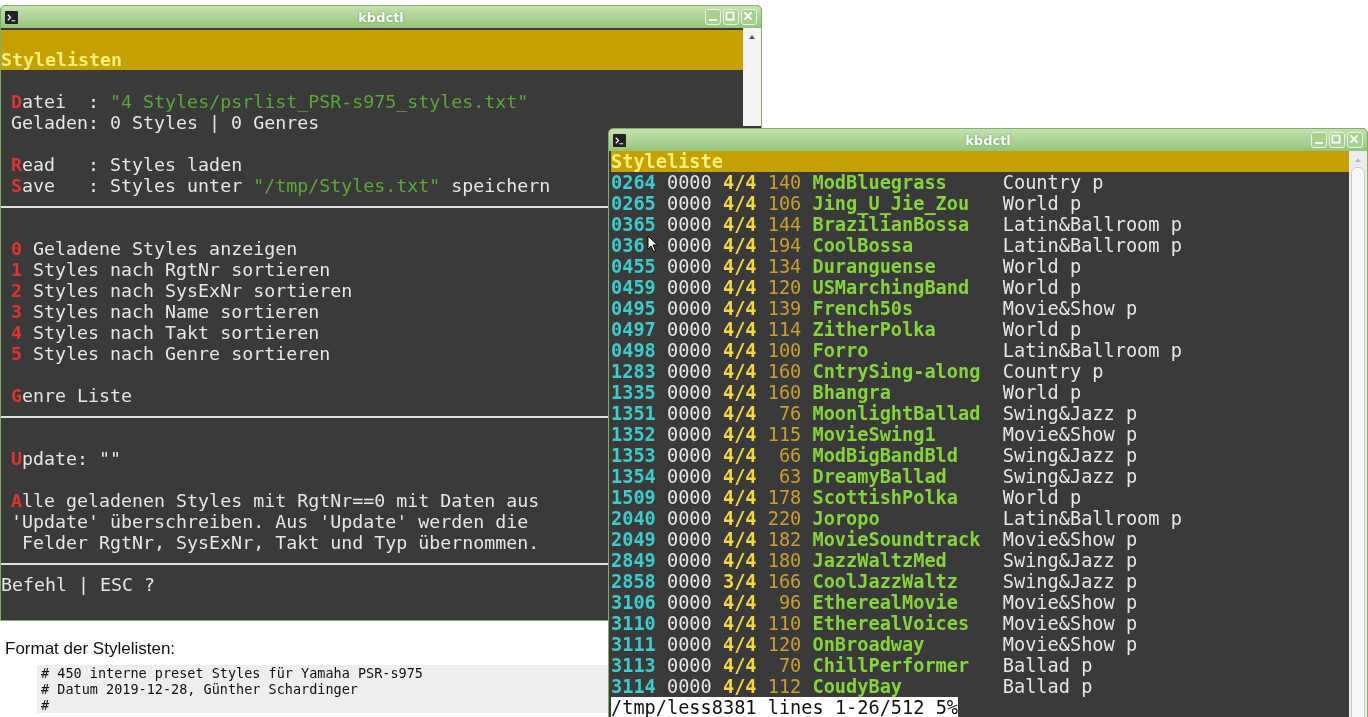 This screenshot has height=717, width=1368. What do you see at coordinates (891, 665) in the screenshot?
I see `table-cell-text: ChillPerformer` at bounding box center [891, 665].